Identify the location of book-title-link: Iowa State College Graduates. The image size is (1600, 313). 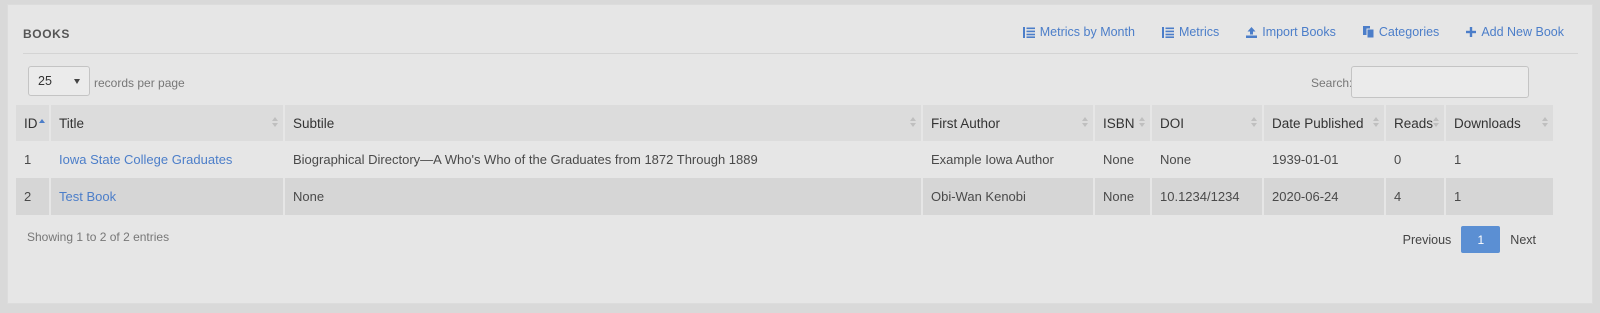
(145, 159).